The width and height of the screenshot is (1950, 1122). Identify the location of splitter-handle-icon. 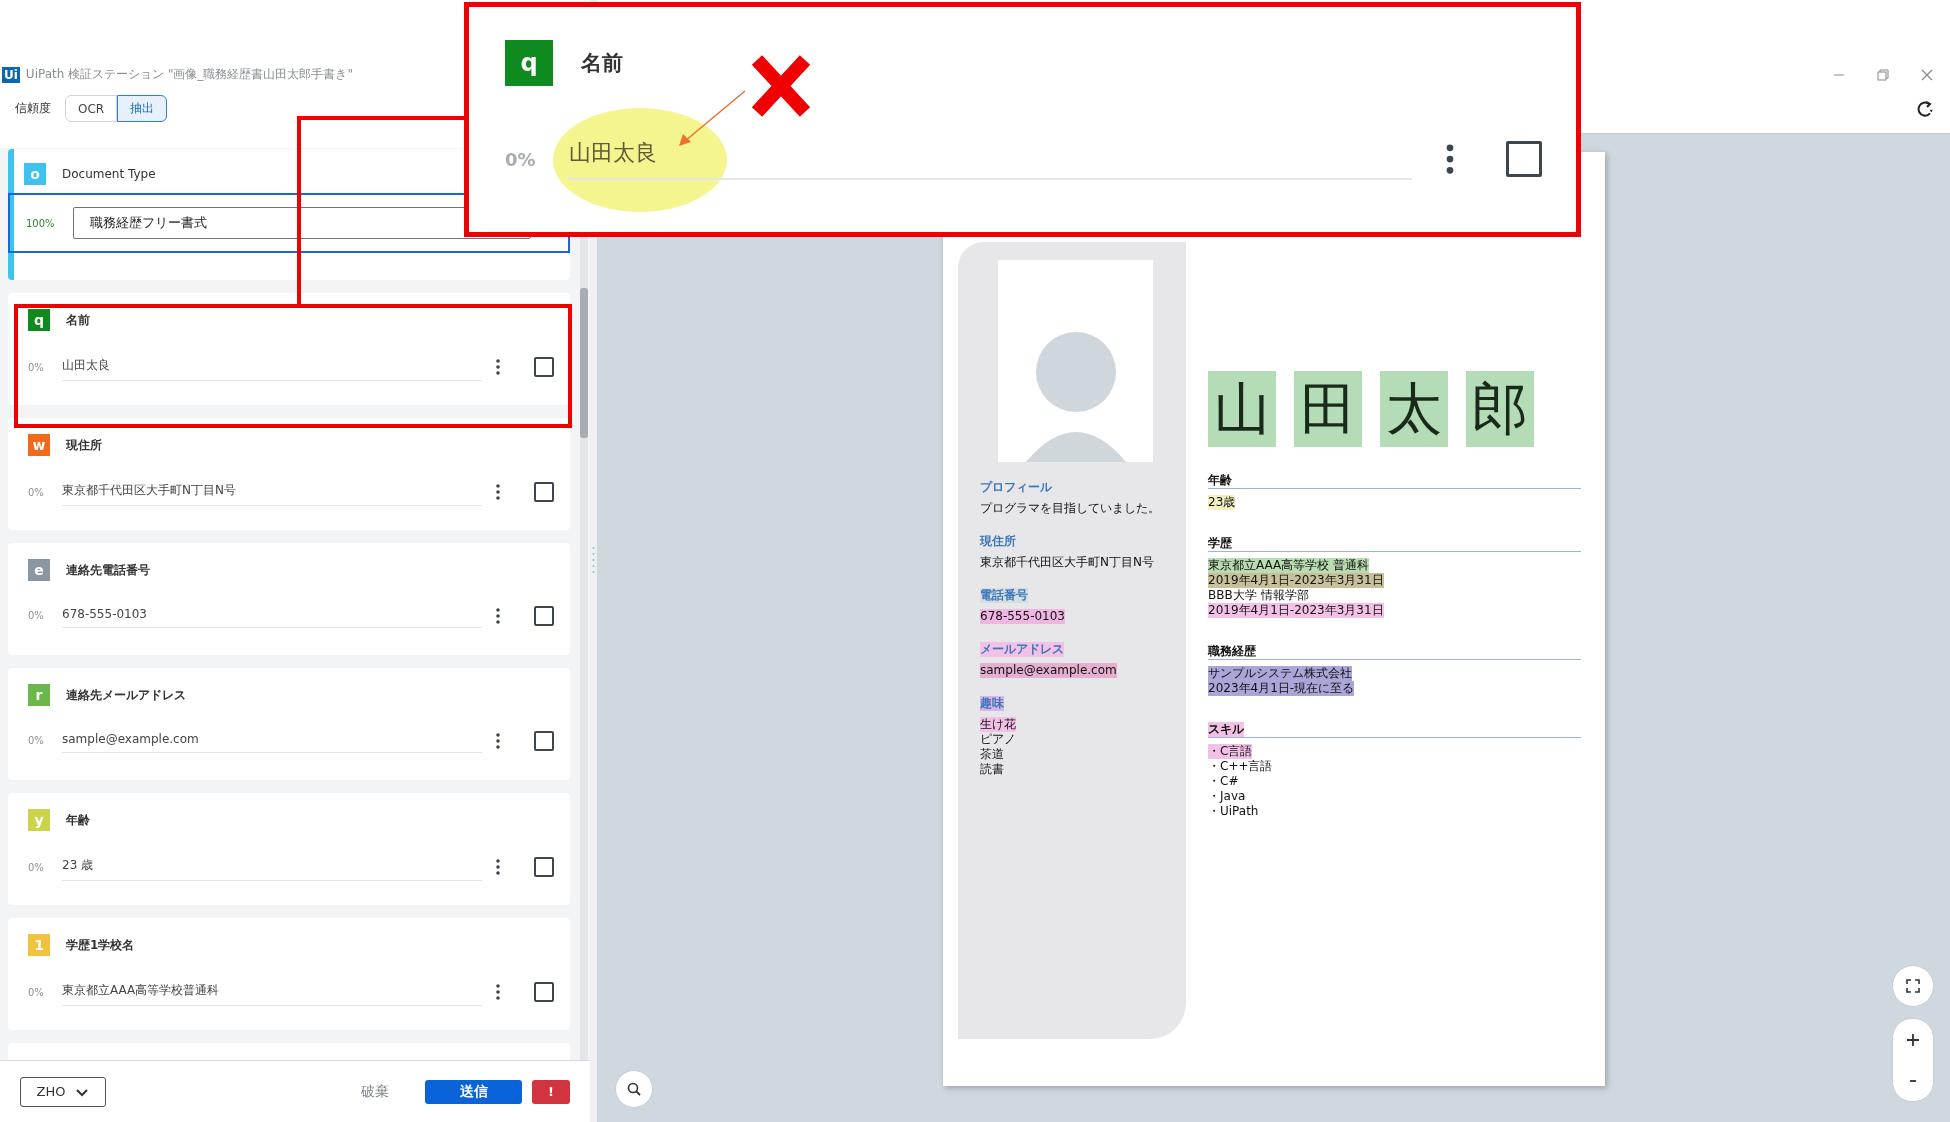
(593, 561).